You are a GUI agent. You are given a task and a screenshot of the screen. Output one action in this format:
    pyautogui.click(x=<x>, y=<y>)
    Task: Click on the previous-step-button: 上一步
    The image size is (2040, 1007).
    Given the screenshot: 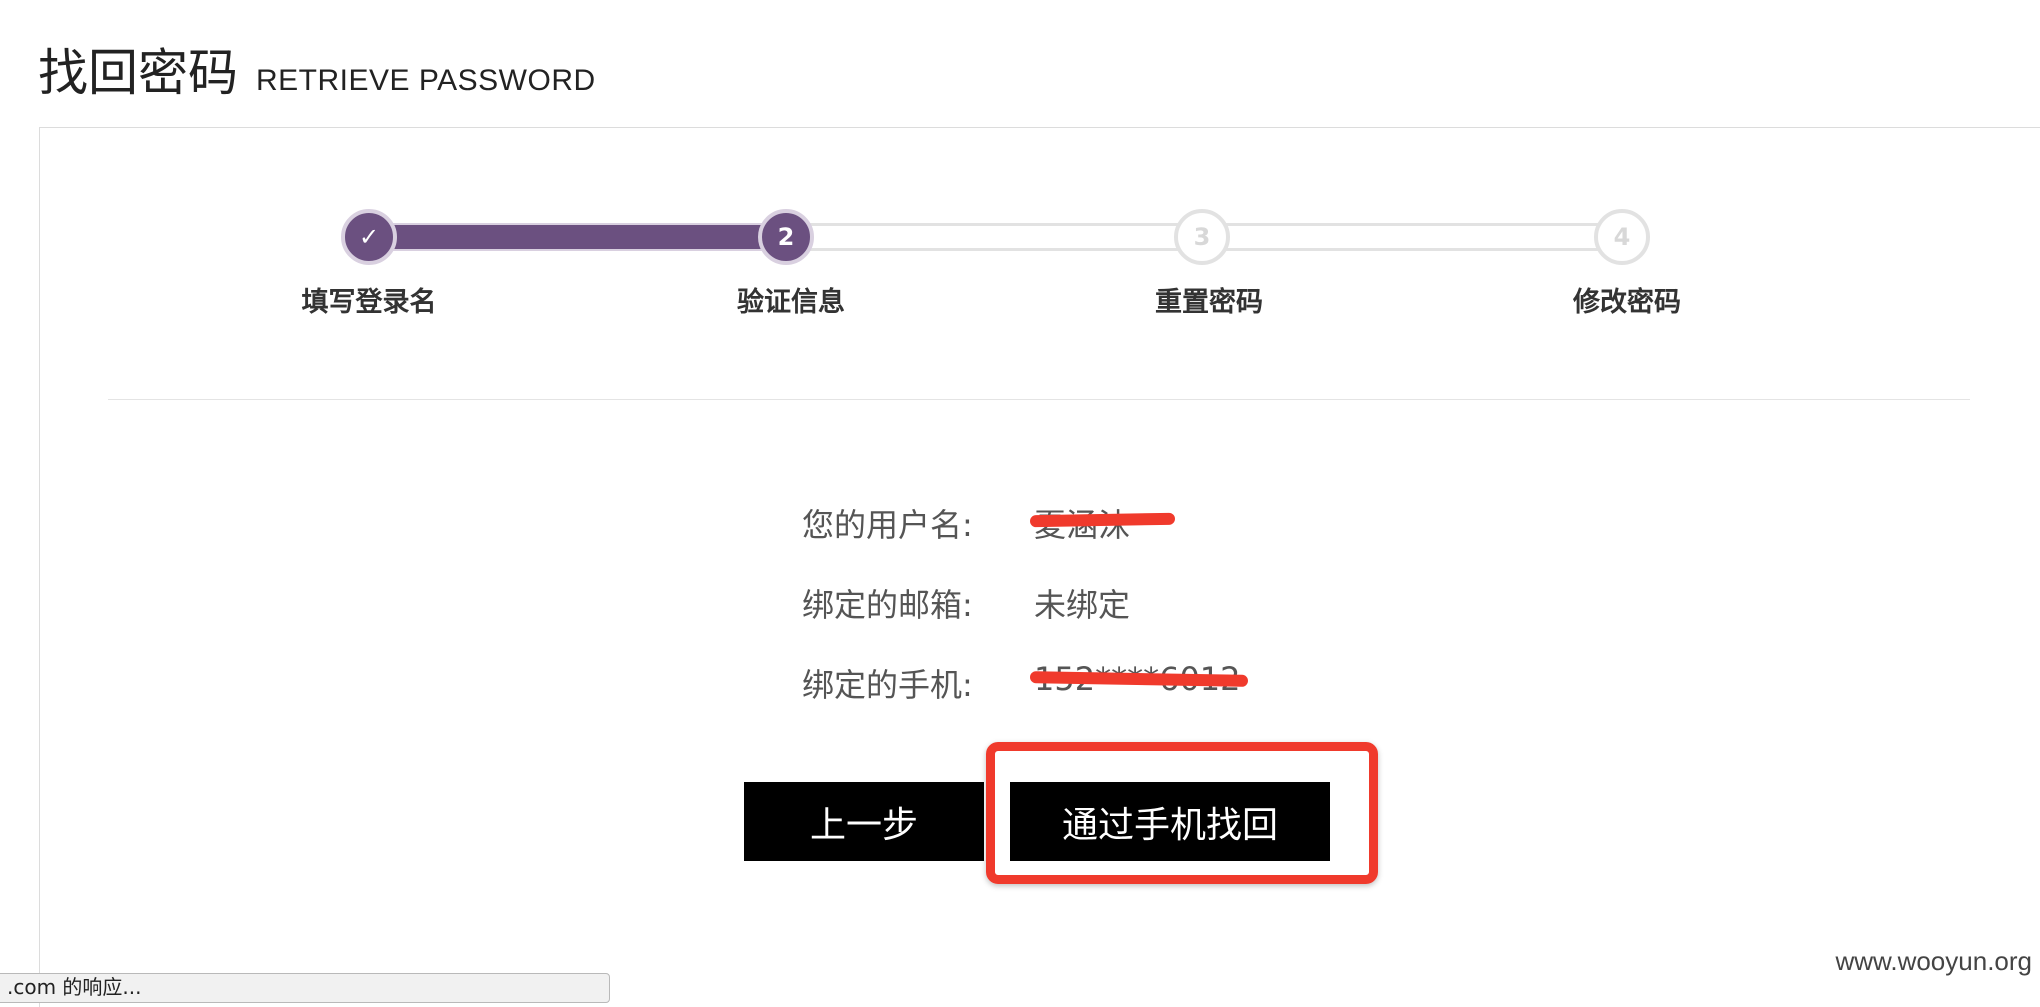 What is the action you would take?
    pyautogui.click(x=864, y=821)
    